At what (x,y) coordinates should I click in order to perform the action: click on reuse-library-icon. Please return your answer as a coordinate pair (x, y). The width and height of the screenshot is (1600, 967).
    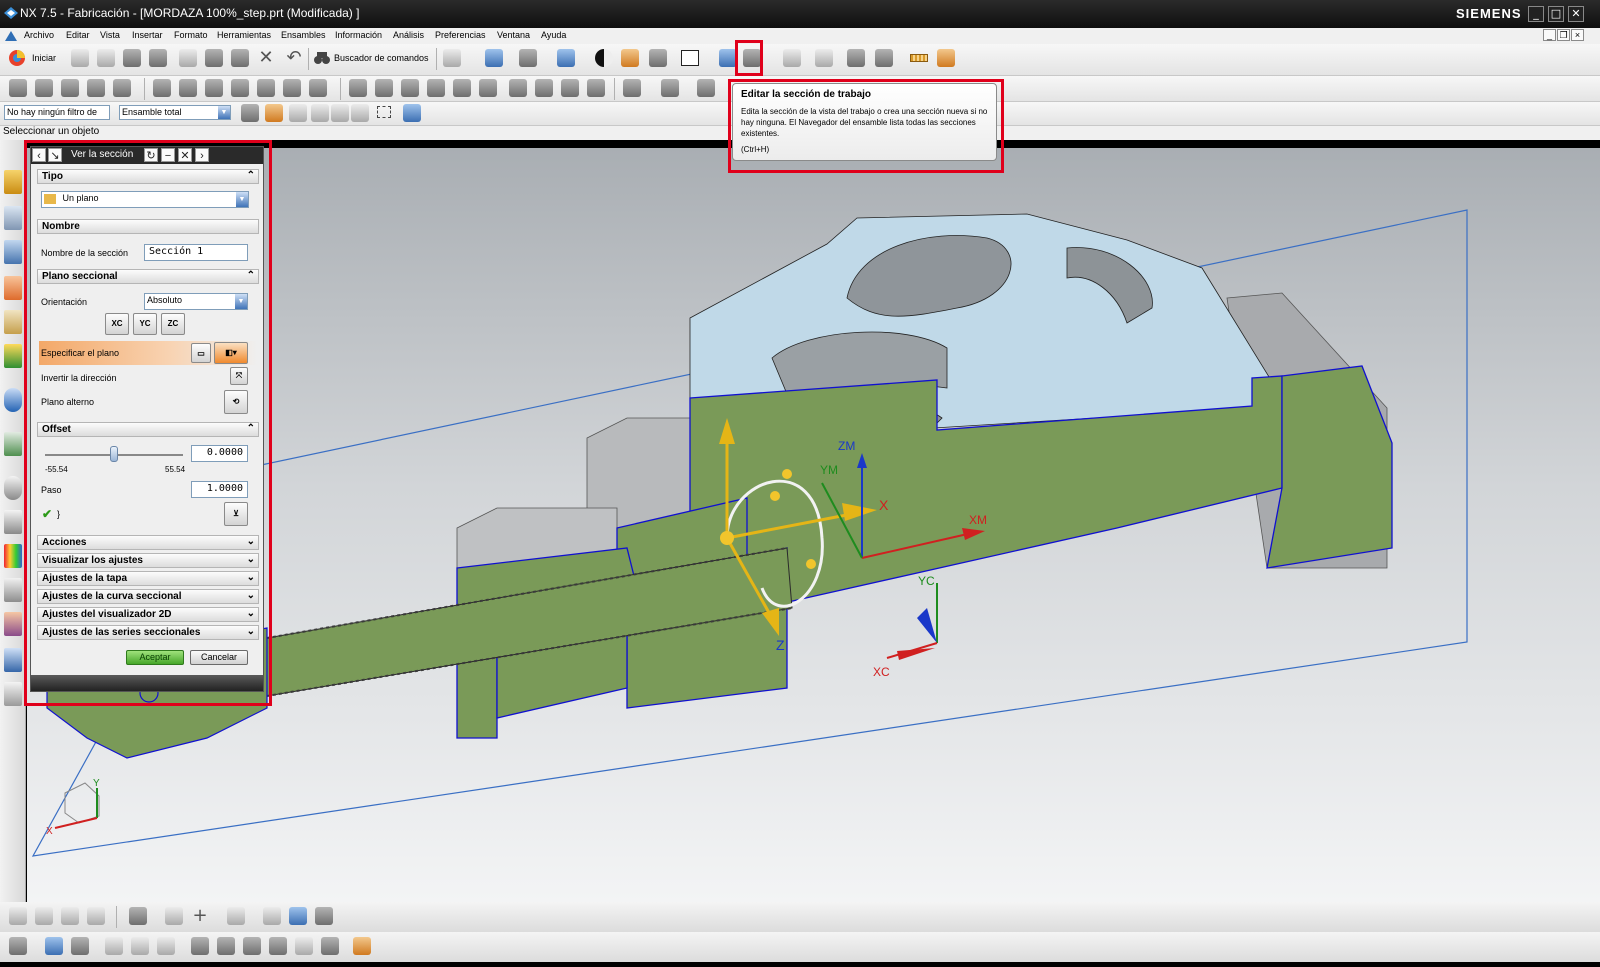
    Looking at the image, I should click on (13, 288).